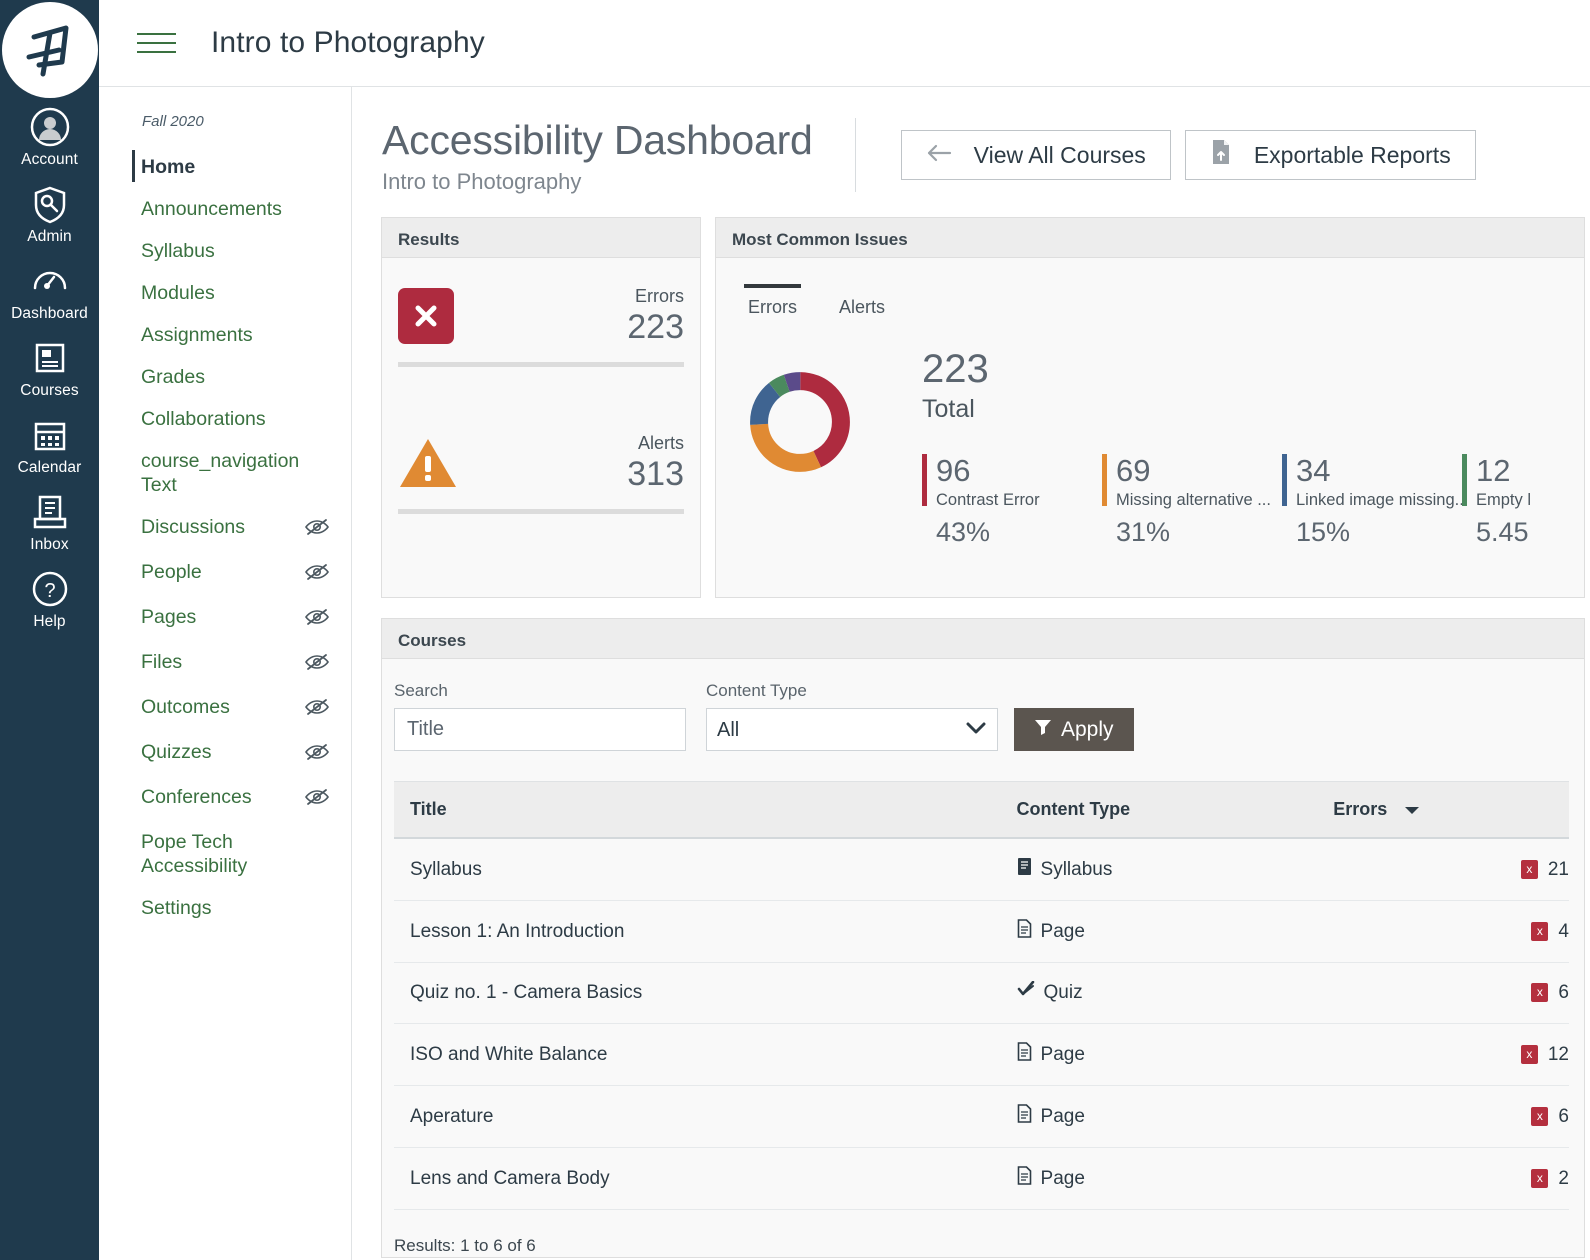  Describe the element at coordinates (225, 251) in the screenshot. I see `course-nav-item-syllabus: Syllabus` at that location.